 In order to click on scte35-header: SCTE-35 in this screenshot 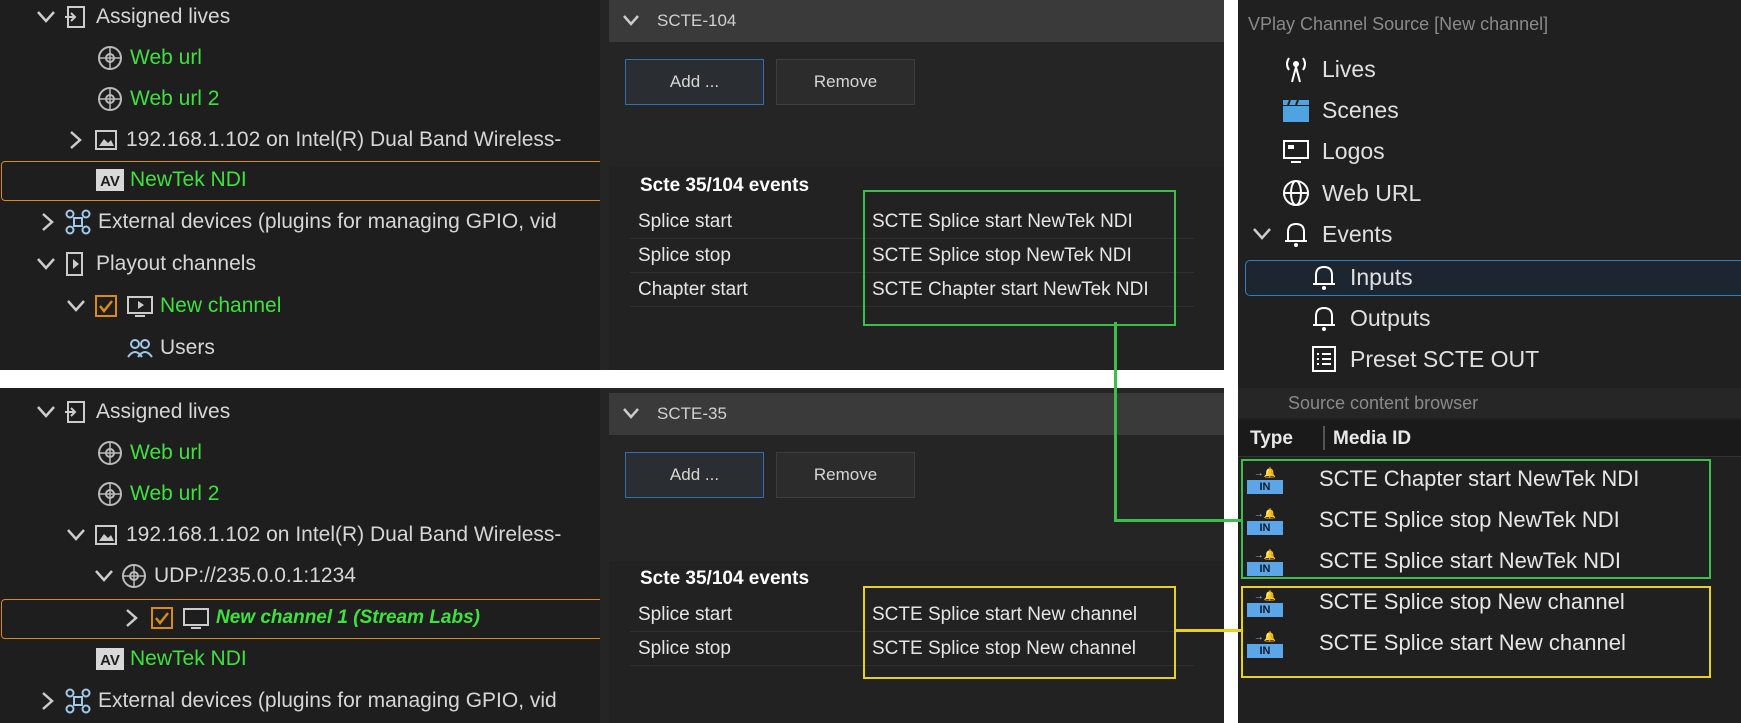, I will do `click(916, 414)`.